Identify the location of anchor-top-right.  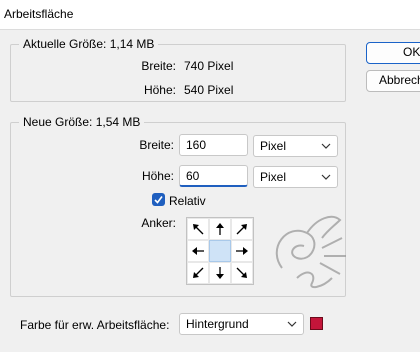
(242, 229).